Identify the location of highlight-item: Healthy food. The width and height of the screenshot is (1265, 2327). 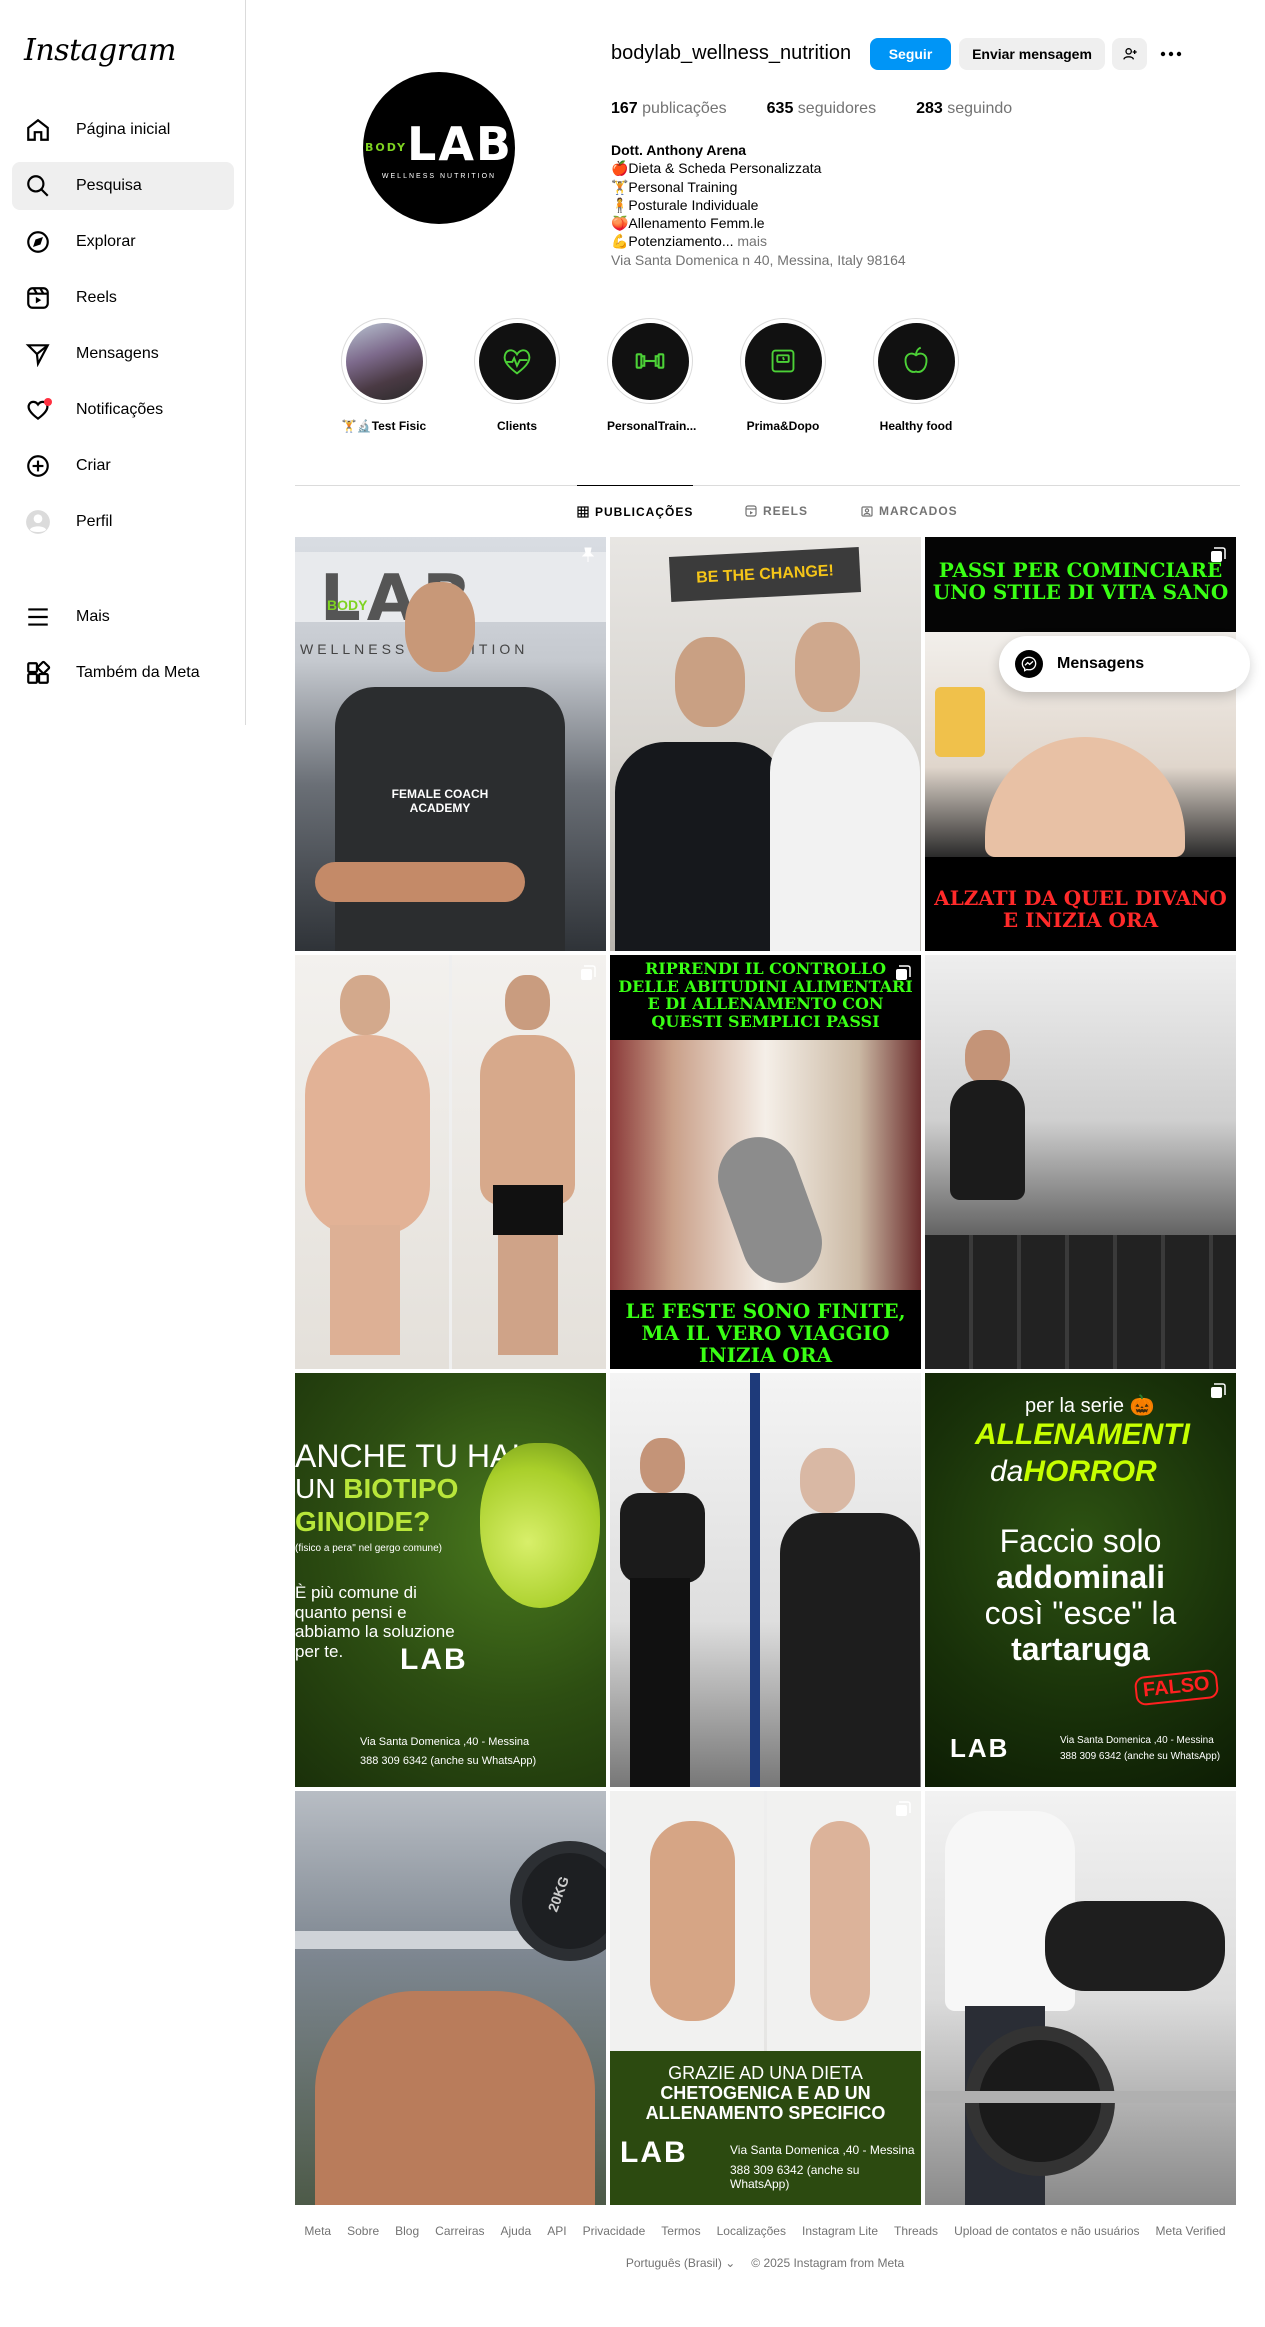
(916, 375).